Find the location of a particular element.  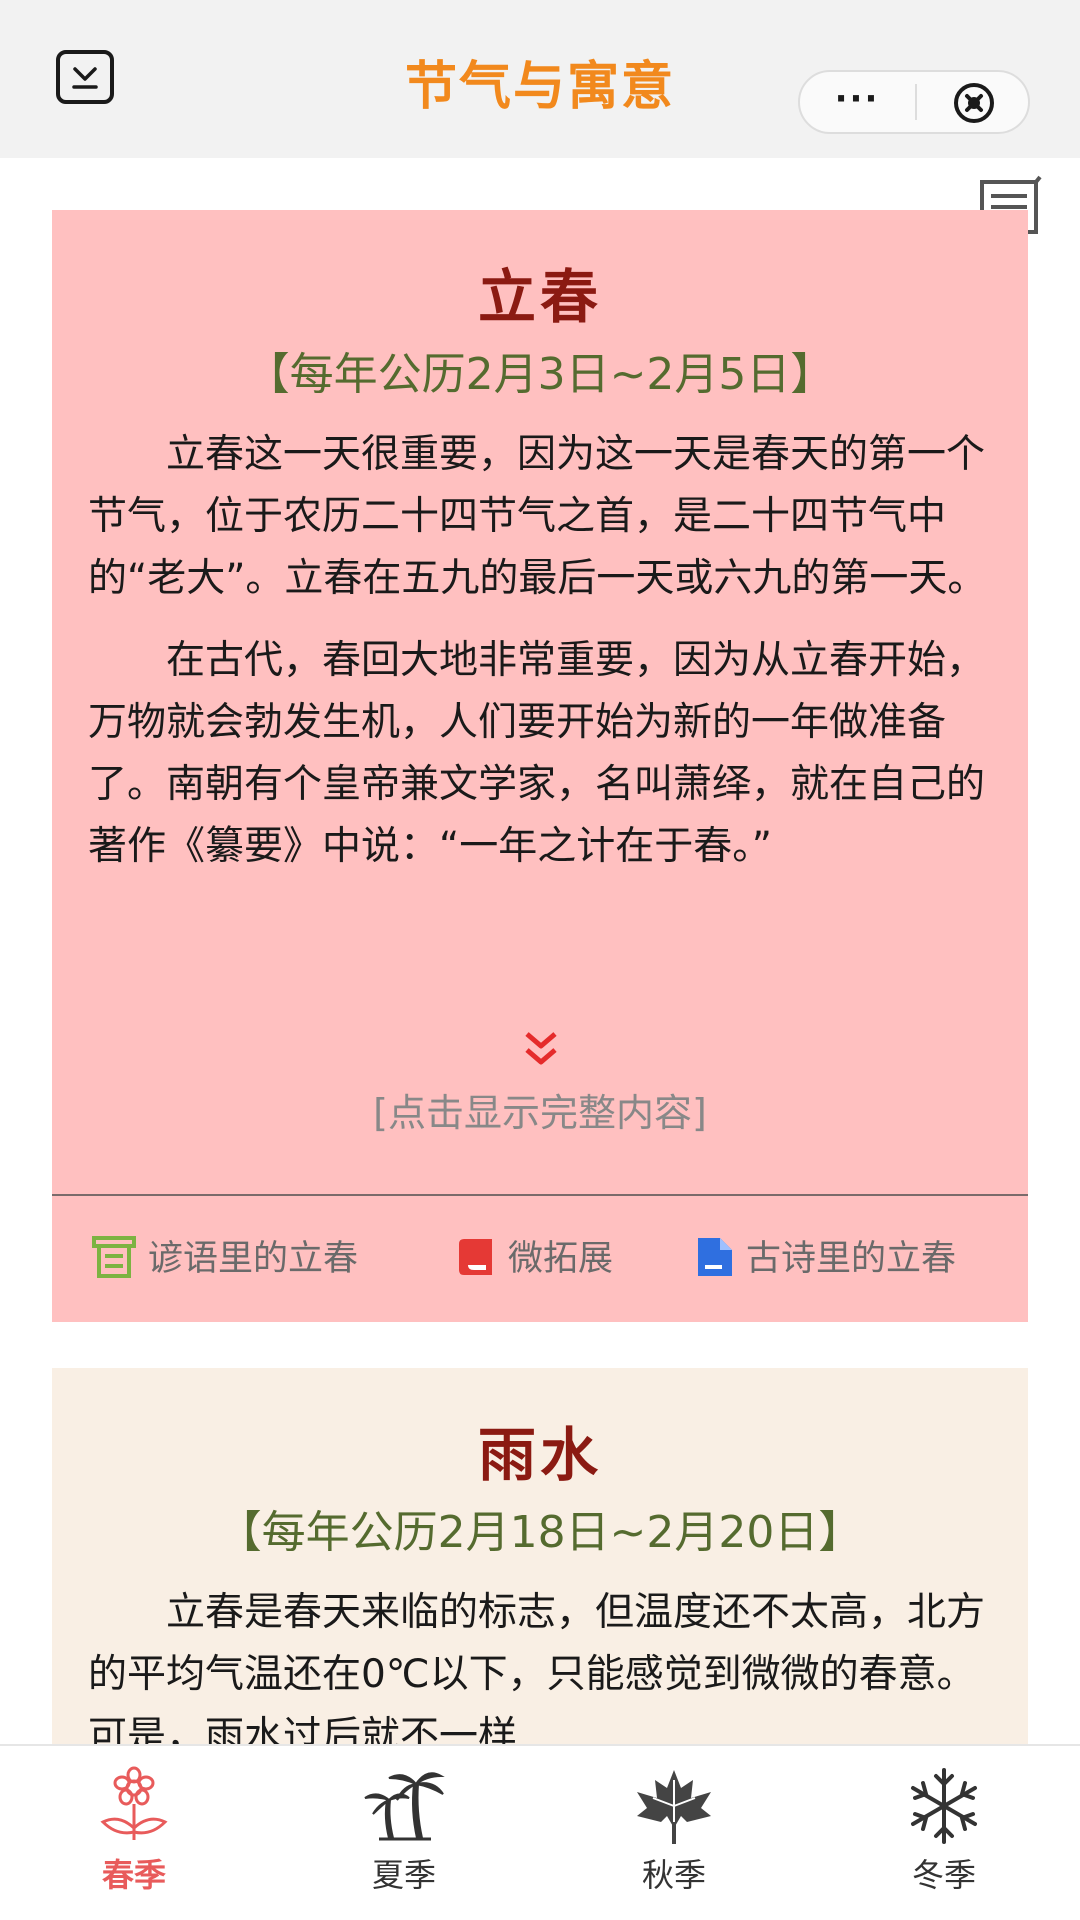

card-links: 谚语里的立春 微拓展 古诗里的立春 is located at coordinates (540, 1259).